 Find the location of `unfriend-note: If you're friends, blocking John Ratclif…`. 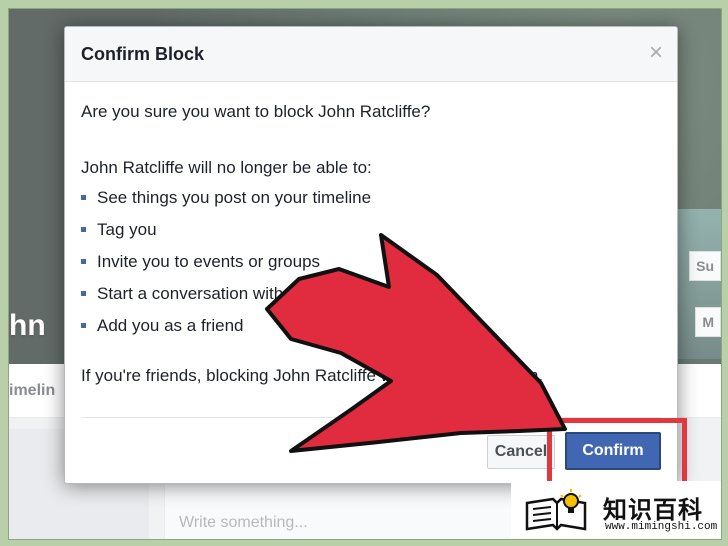

unfriend-note: If you're friends, blocking John Ratclif… is located at coordinates (312, 375).